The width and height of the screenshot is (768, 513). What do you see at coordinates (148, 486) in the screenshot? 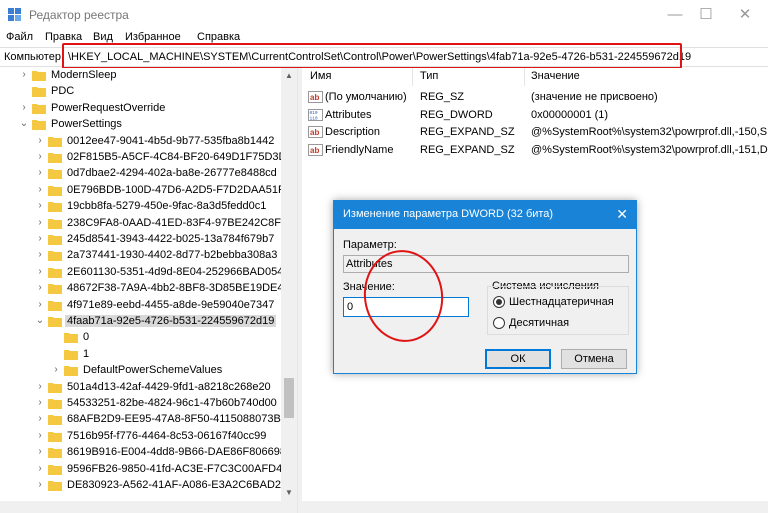
I see `tree-item: › DE830923-A562-41AF-A086-E3A2C6BAD2DA` at bounding box center [148, 486].